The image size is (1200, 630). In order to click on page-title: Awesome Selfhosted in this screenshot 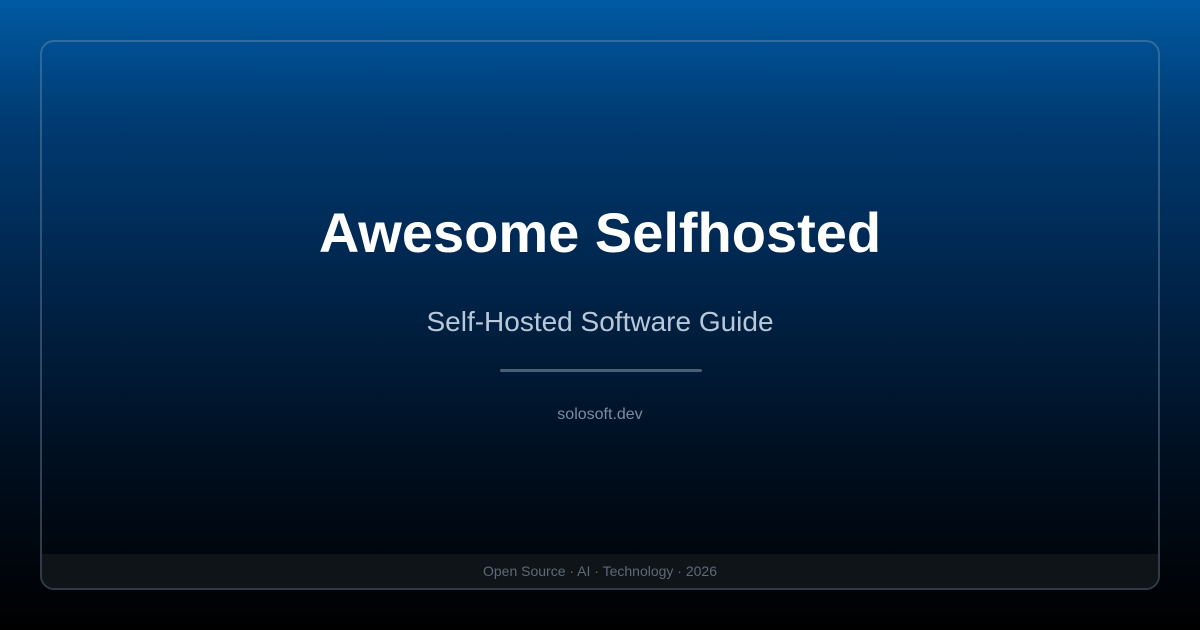, I will do `click(600, 232)`.